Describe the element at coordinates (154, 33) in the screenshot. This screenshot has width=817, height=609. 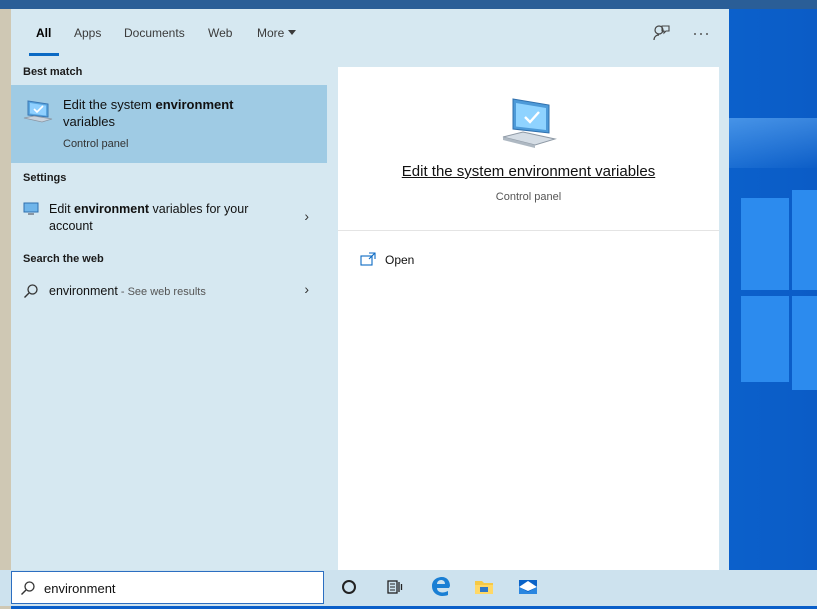
I see `tab-documents: Documents` at that location.